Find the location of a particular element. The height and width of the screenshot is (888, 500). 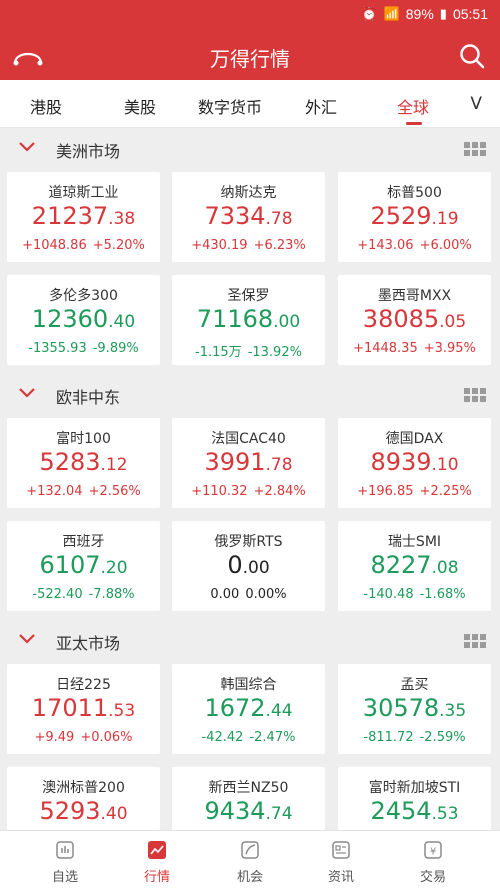

price-decimal: .12 is located at coordinates (114, 465).